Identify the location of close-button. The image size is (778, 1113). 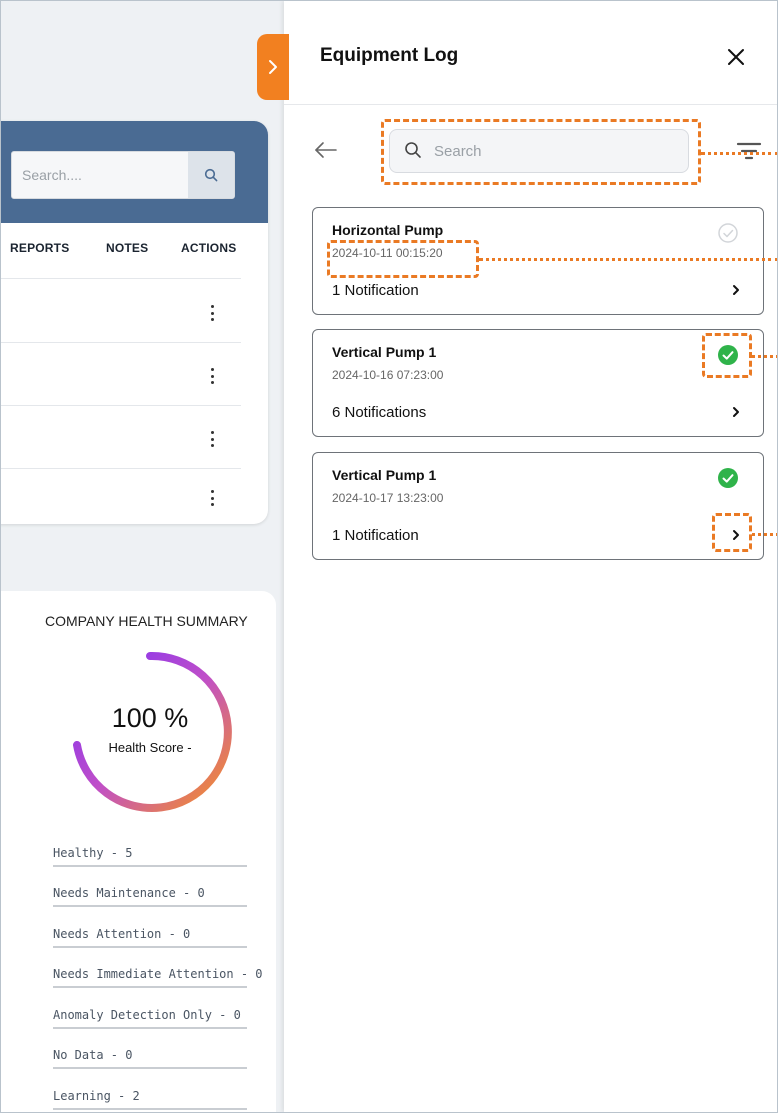
(736, 57).